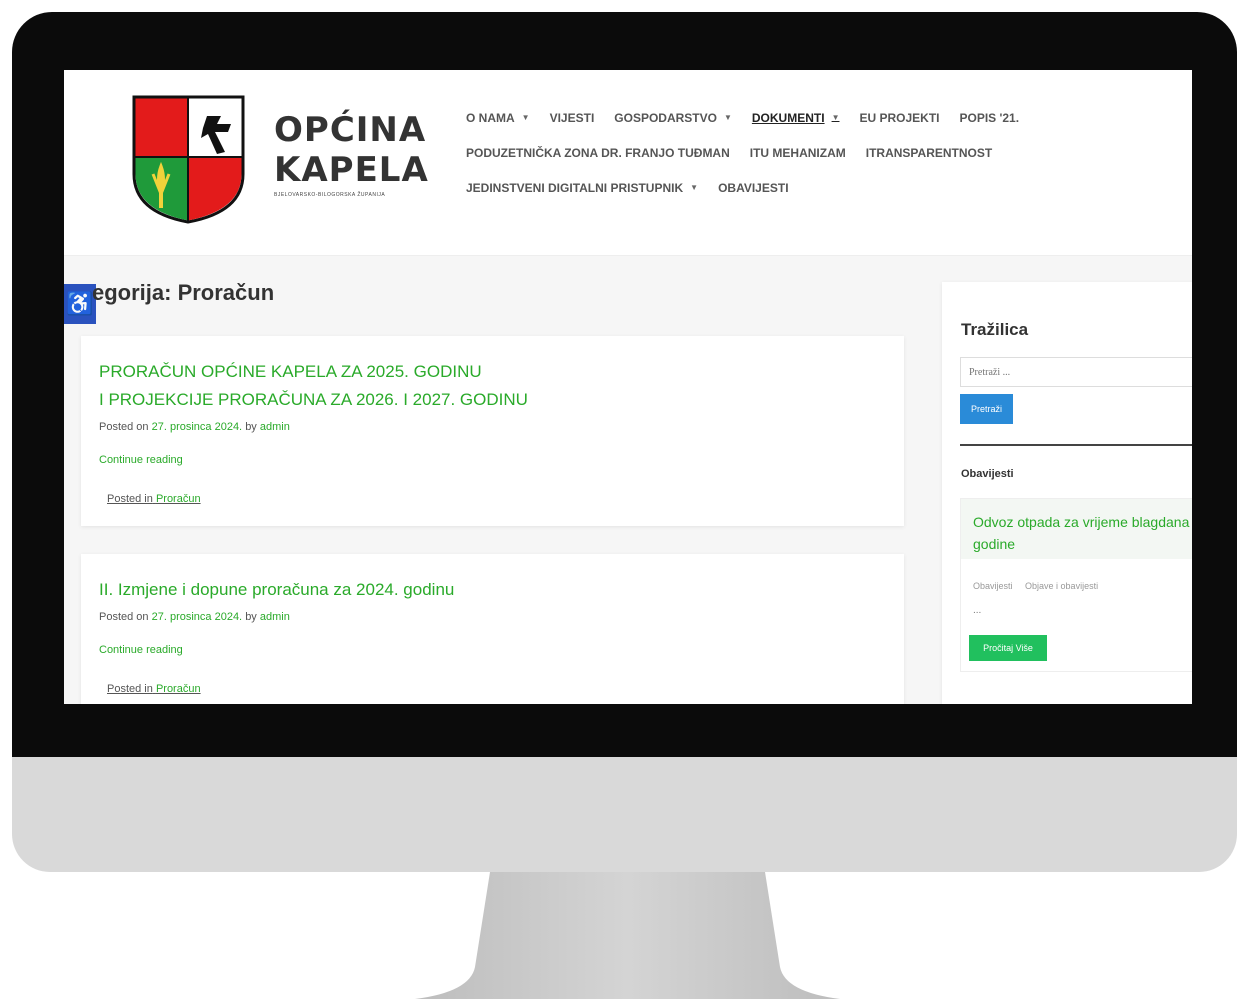 The width and height of the screenshot is (1237, 999). What do you see at coordinates (582, 188) in the screenshot?
I see `nav-item-digitalni-pristupnik: JEDINSTVENI DIGITALNI PRISTUPNIK ▼` at bounding box center [582, 188].